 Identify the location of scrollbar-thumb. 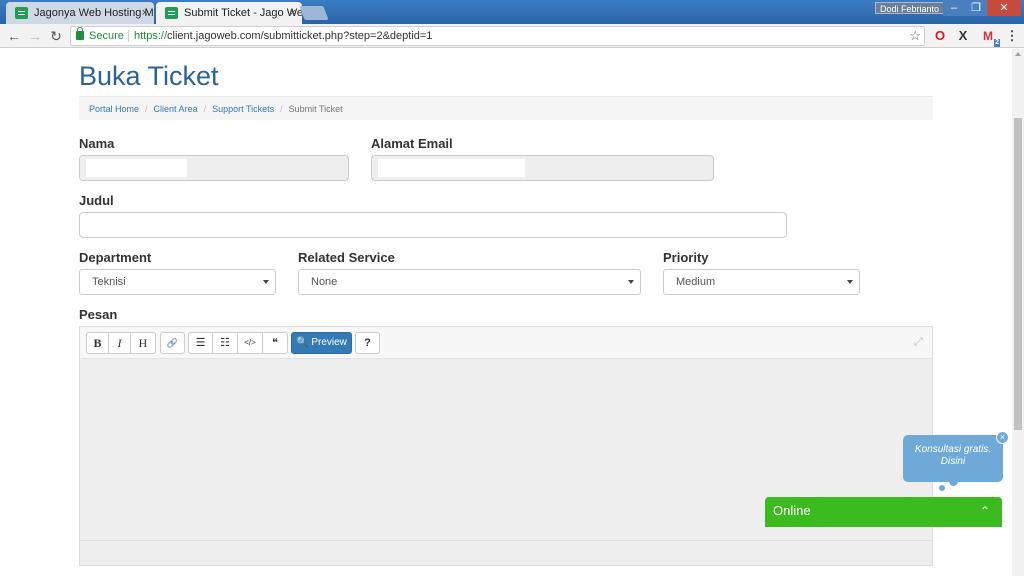
(1018, 274).